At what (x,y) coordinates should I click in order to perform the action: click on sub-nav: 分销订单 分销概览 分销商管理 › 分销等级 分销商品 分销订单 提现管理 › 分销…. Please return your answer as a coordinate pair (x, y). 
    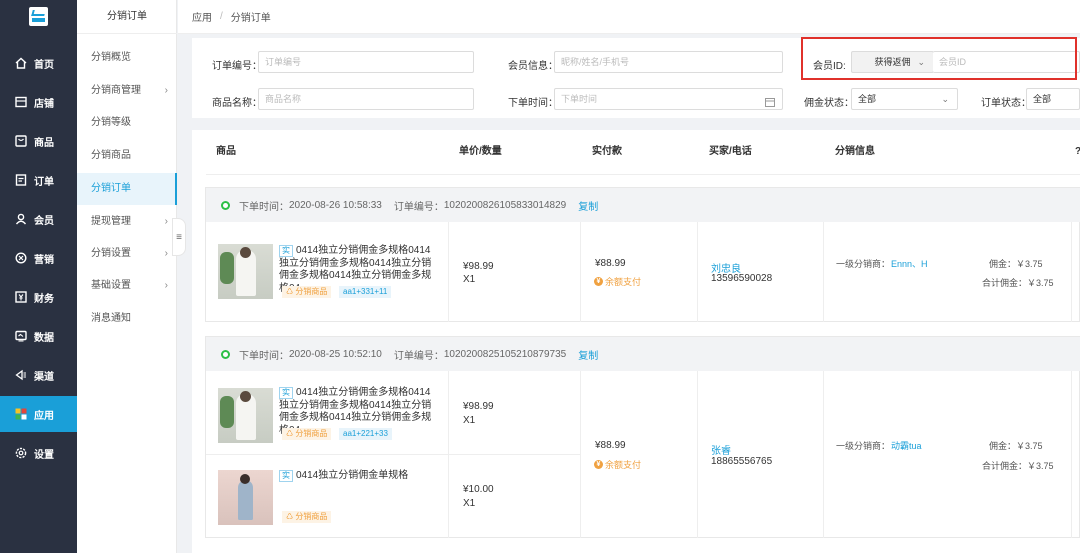
    Looking at the image, I should click on (127, 276).